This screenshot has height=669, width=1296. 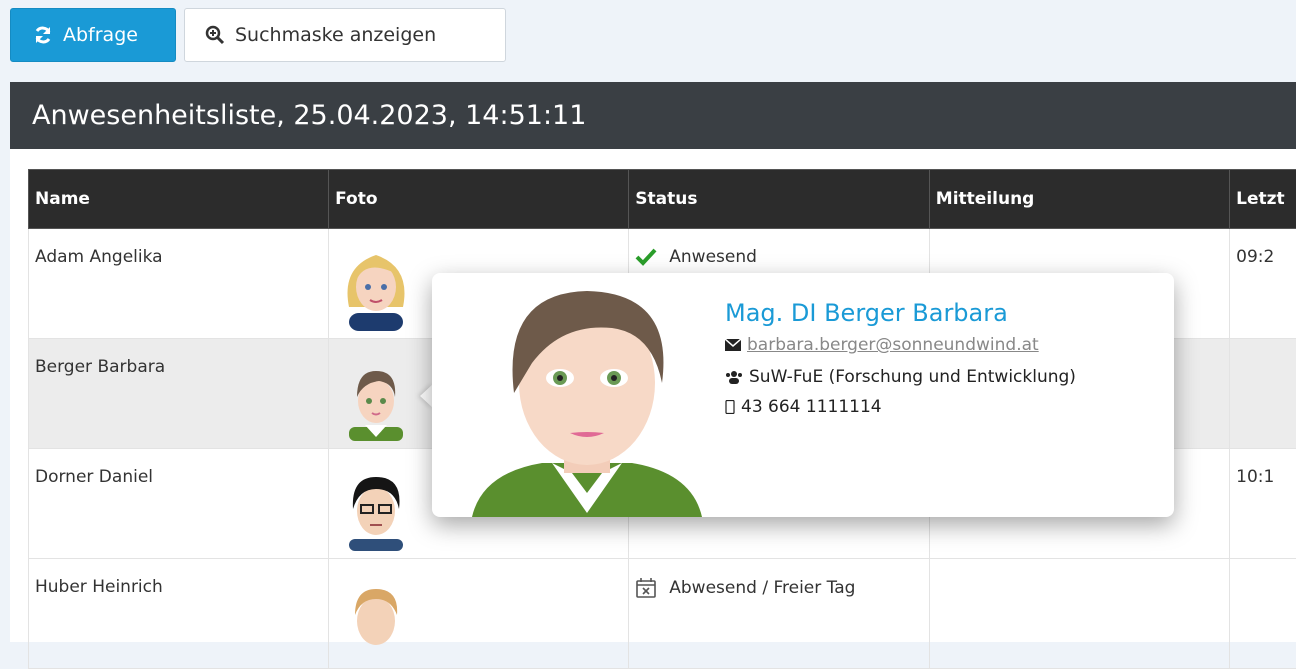 I want to click on status-label: Anwesend, so click(x=713, y=257).